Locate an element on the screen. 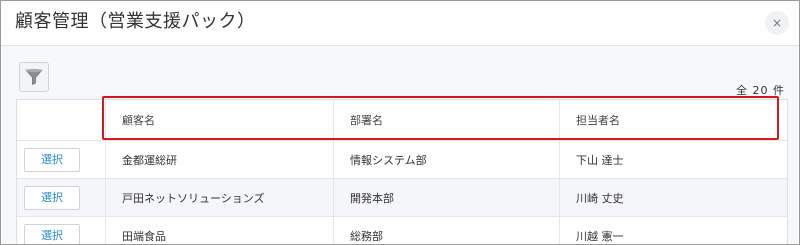  close-button: × is located at coordinates (777, 23).